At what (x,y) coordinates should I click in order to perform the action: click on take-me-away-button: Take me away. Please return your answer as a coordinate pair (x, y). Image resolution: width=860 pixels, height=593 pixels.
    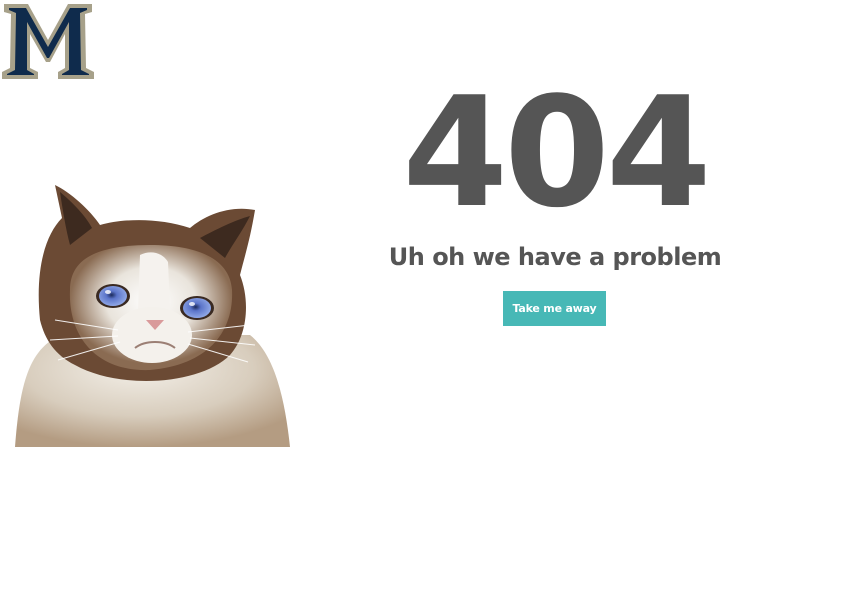
    Looking at the image, I should click on (554, 308).